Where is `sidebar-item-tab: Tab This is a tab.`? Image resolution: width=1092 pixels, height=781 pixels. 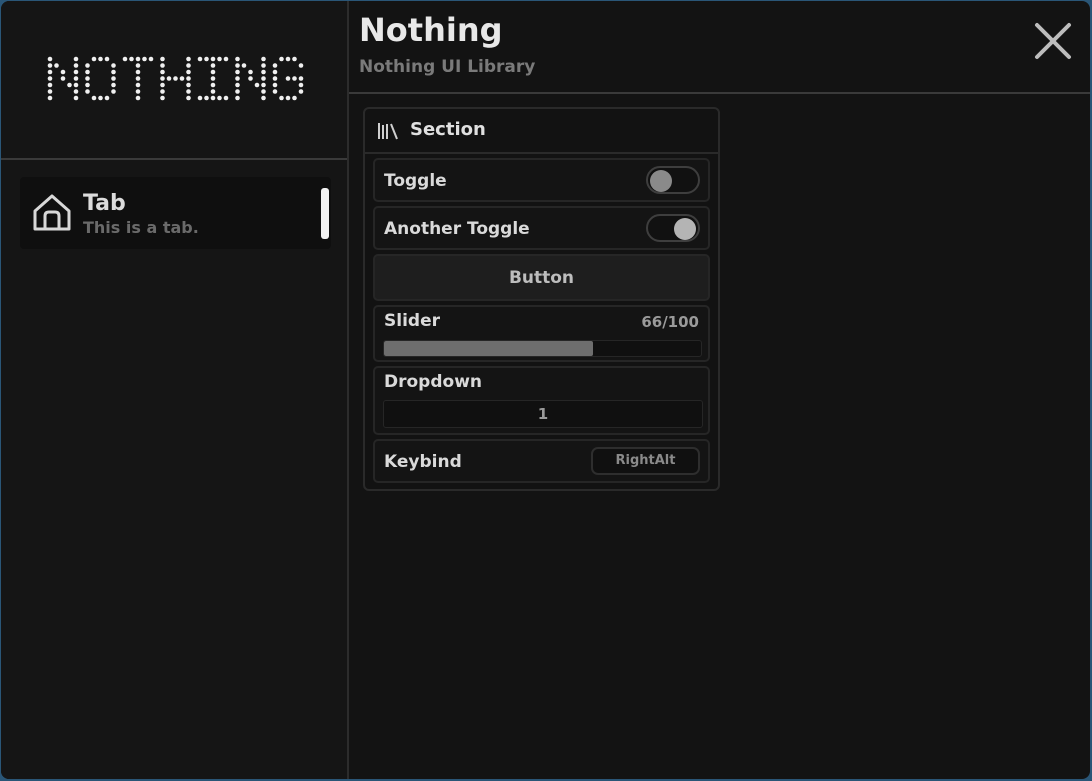 sidebar-item-tab: Tab This is a tab. is located at coordinates (175, 213).